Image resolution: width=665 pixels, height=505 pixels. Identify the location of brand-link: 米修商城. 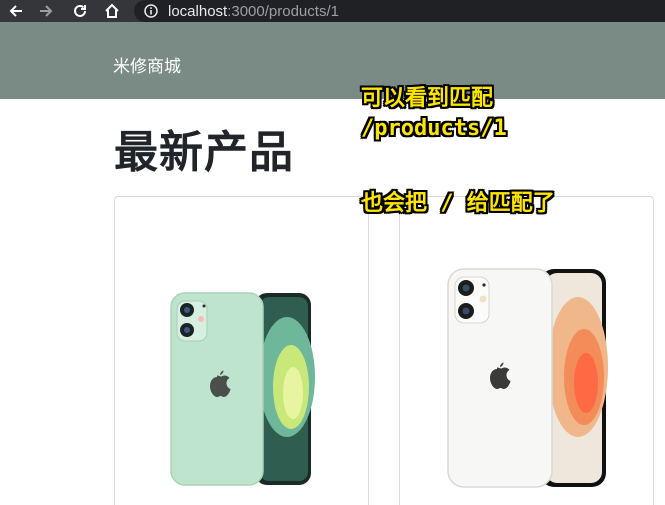
(147, 64).